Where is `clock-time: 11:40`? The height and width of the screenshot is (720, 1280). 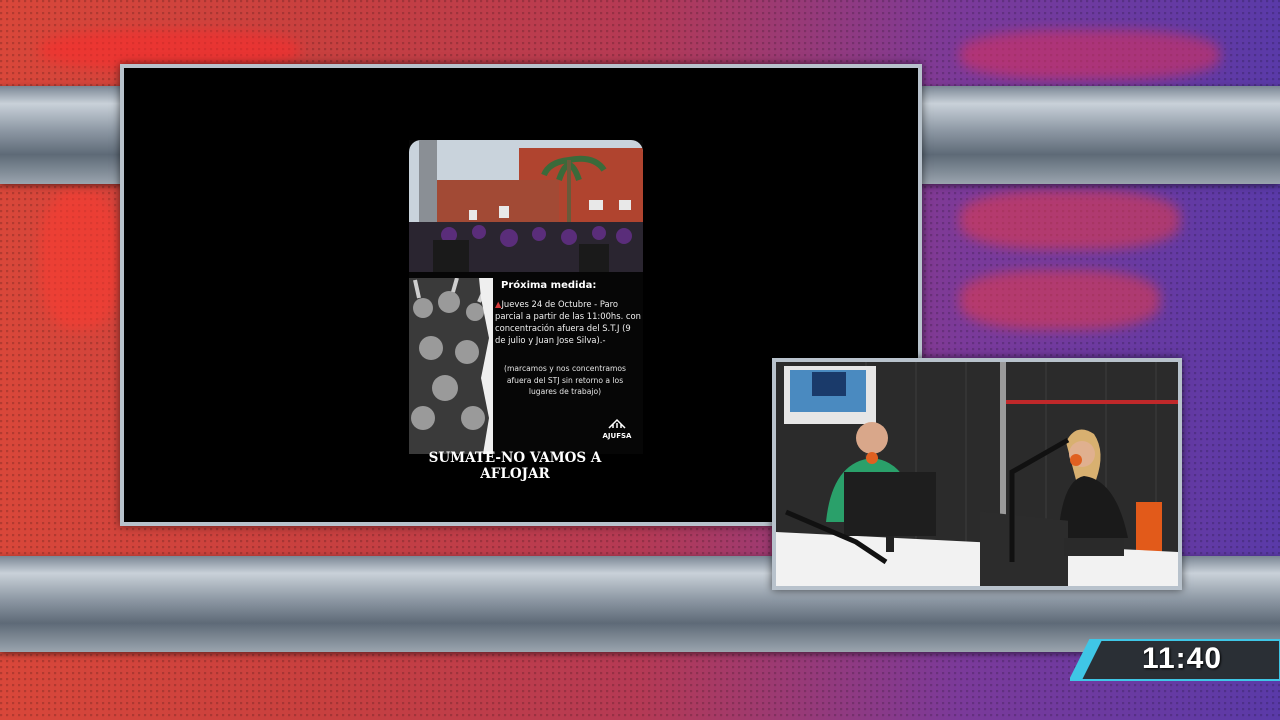 clock-time: 11:40 is located at coordinates (1182, 658).